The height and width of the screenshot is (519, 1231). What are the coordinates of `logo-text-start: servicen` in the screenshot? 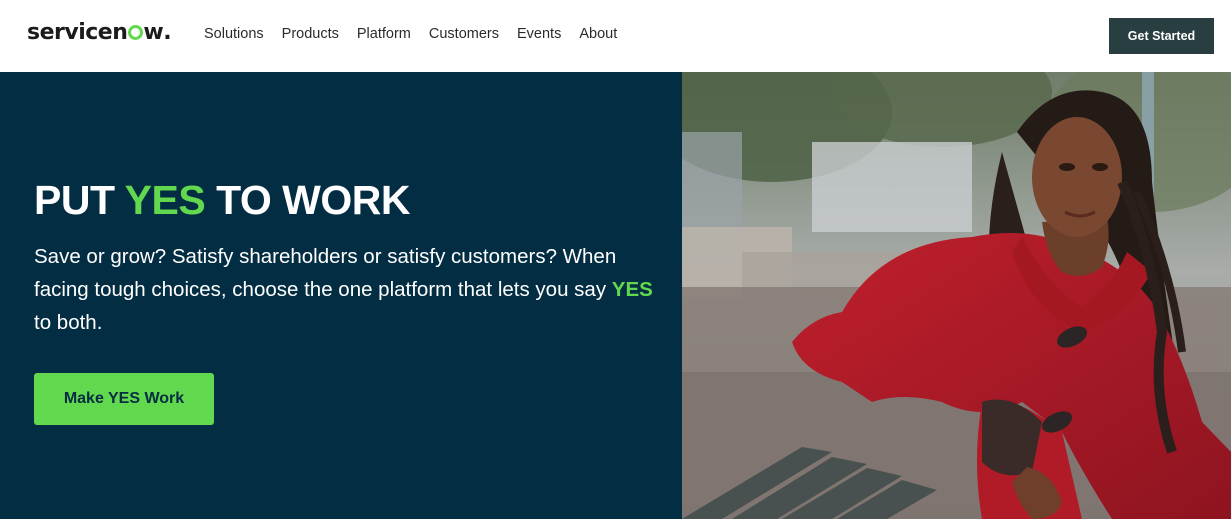 It's located at (77, 32).